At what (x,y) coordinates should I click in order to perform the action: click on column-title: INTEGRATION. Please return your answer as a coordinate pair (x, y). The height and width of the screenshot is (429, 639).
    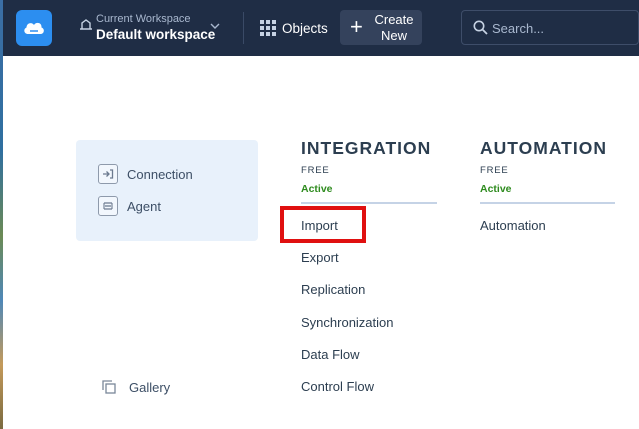
    Looking at the image, I should click on (366, 148).